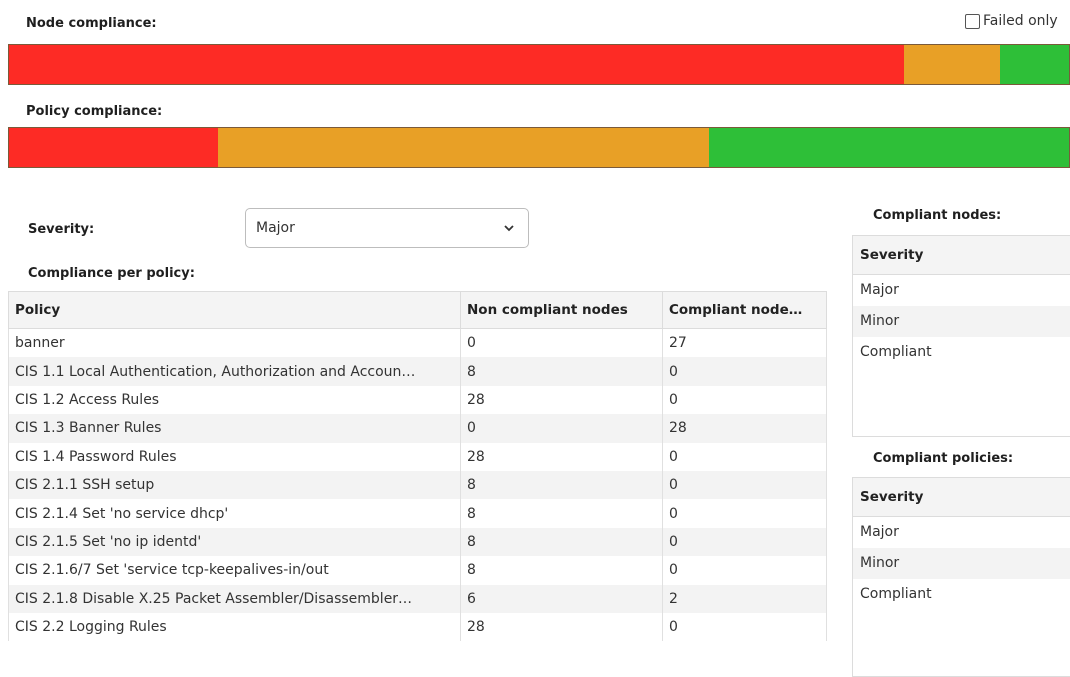  What do you see at coordinates (961, 563) in the screenshot?
I see `compliant-policies-row-minor: Minor` at bounding box center [961, 563].